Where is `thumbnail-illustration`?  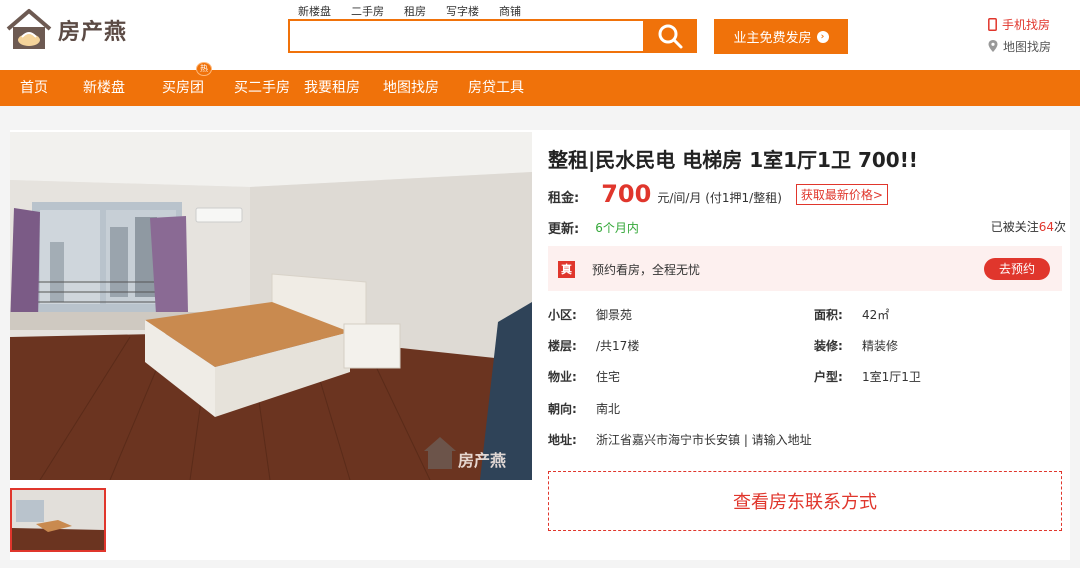 thumbnail-illustration is located at coordinates (58, 520).